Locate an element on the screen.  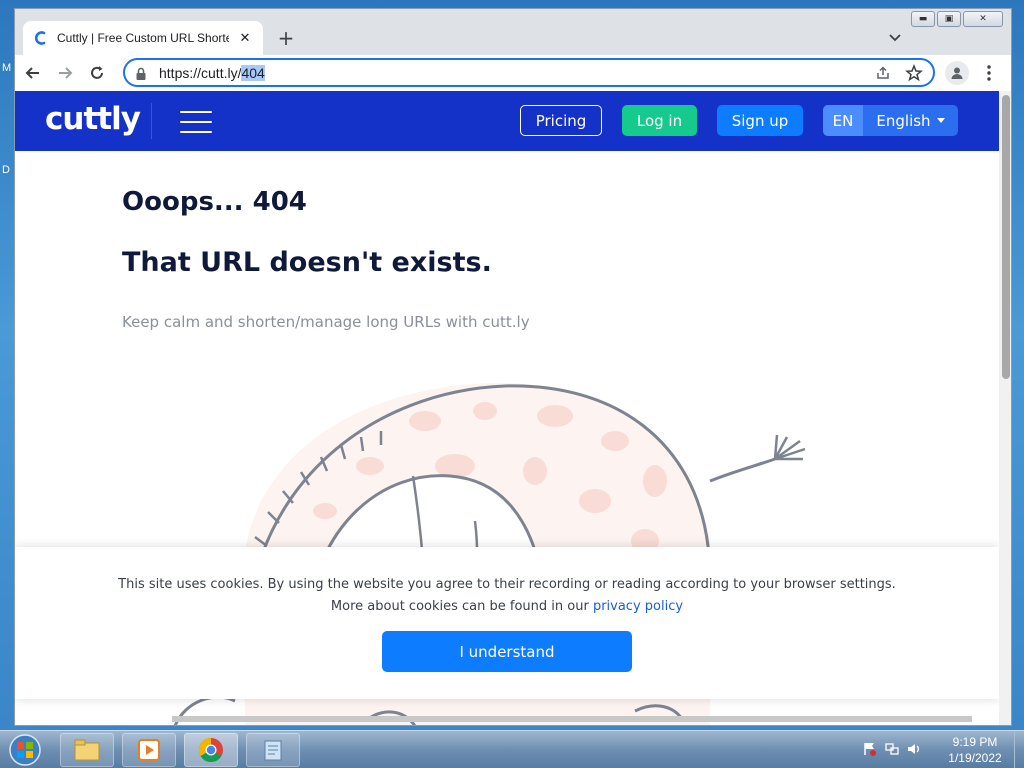
start-button is located at coordinates (25, 750).